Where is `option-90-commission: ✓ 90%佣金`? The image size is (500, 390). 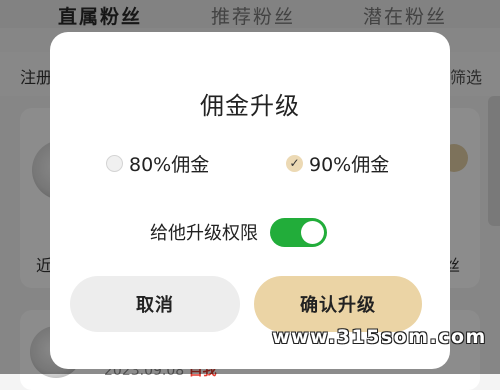
option-90-commission: ✓ 90%佣金 is located at coordinates (337, 163).